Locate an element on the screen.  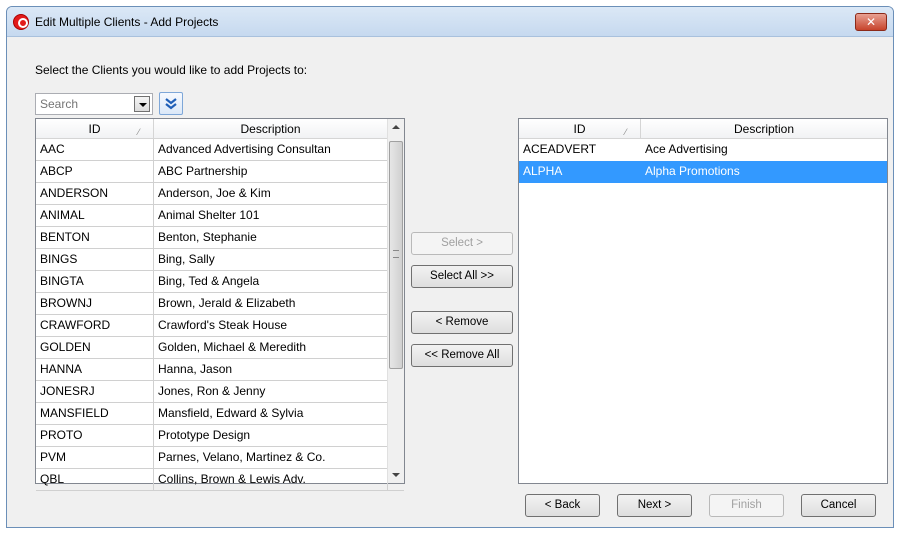
select-button: Select > is located at coordinates (462, 243).